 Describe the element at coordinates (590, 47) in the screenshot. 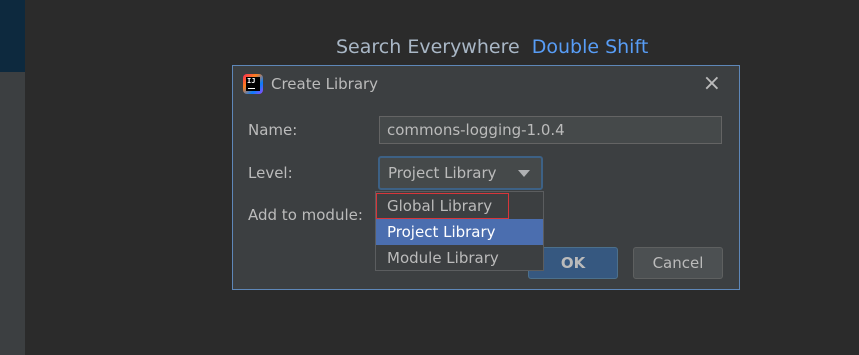

I see `search-hint-shortcut: Double Shift` at that location.